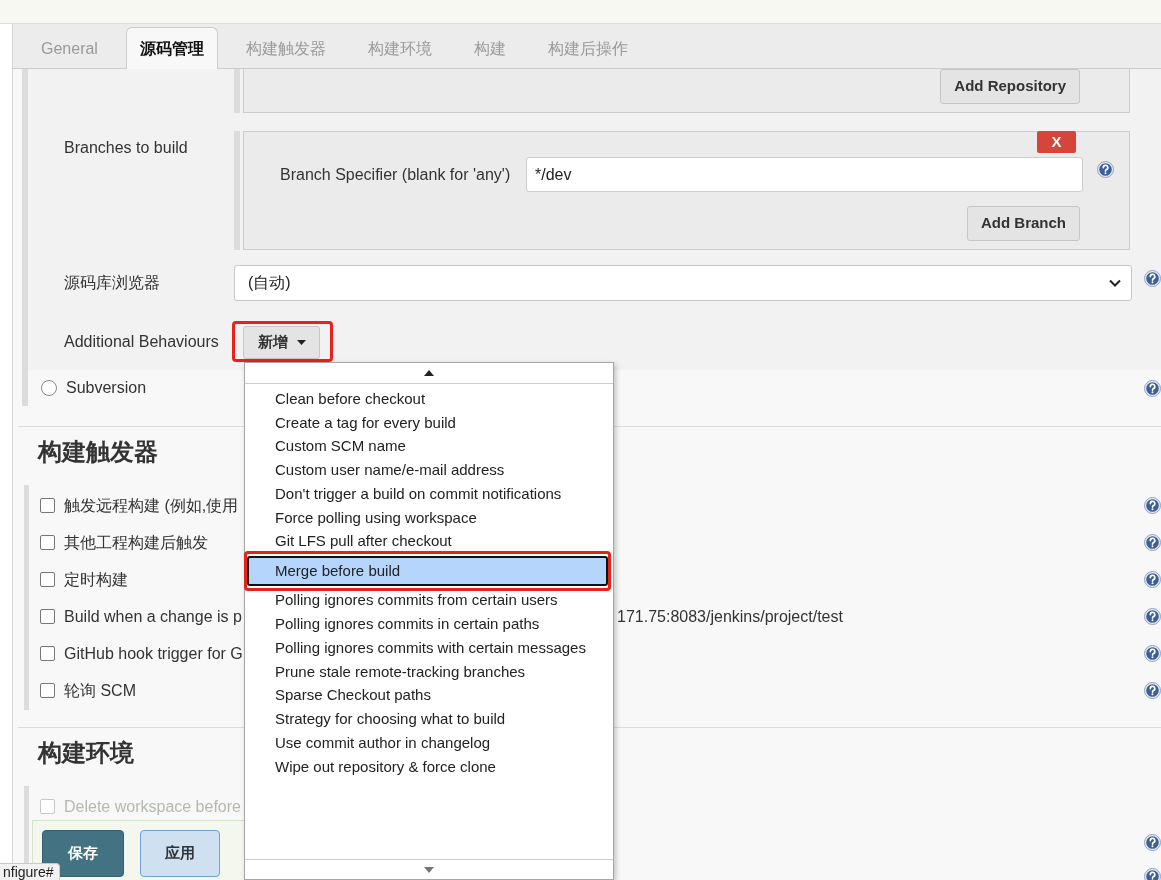 The height and width of the screenshot is (880, 1161). Describe the element at coordinates (429, 719) in the screenshot. I see `menu-item: Strategy for choosing what to build` at that location.